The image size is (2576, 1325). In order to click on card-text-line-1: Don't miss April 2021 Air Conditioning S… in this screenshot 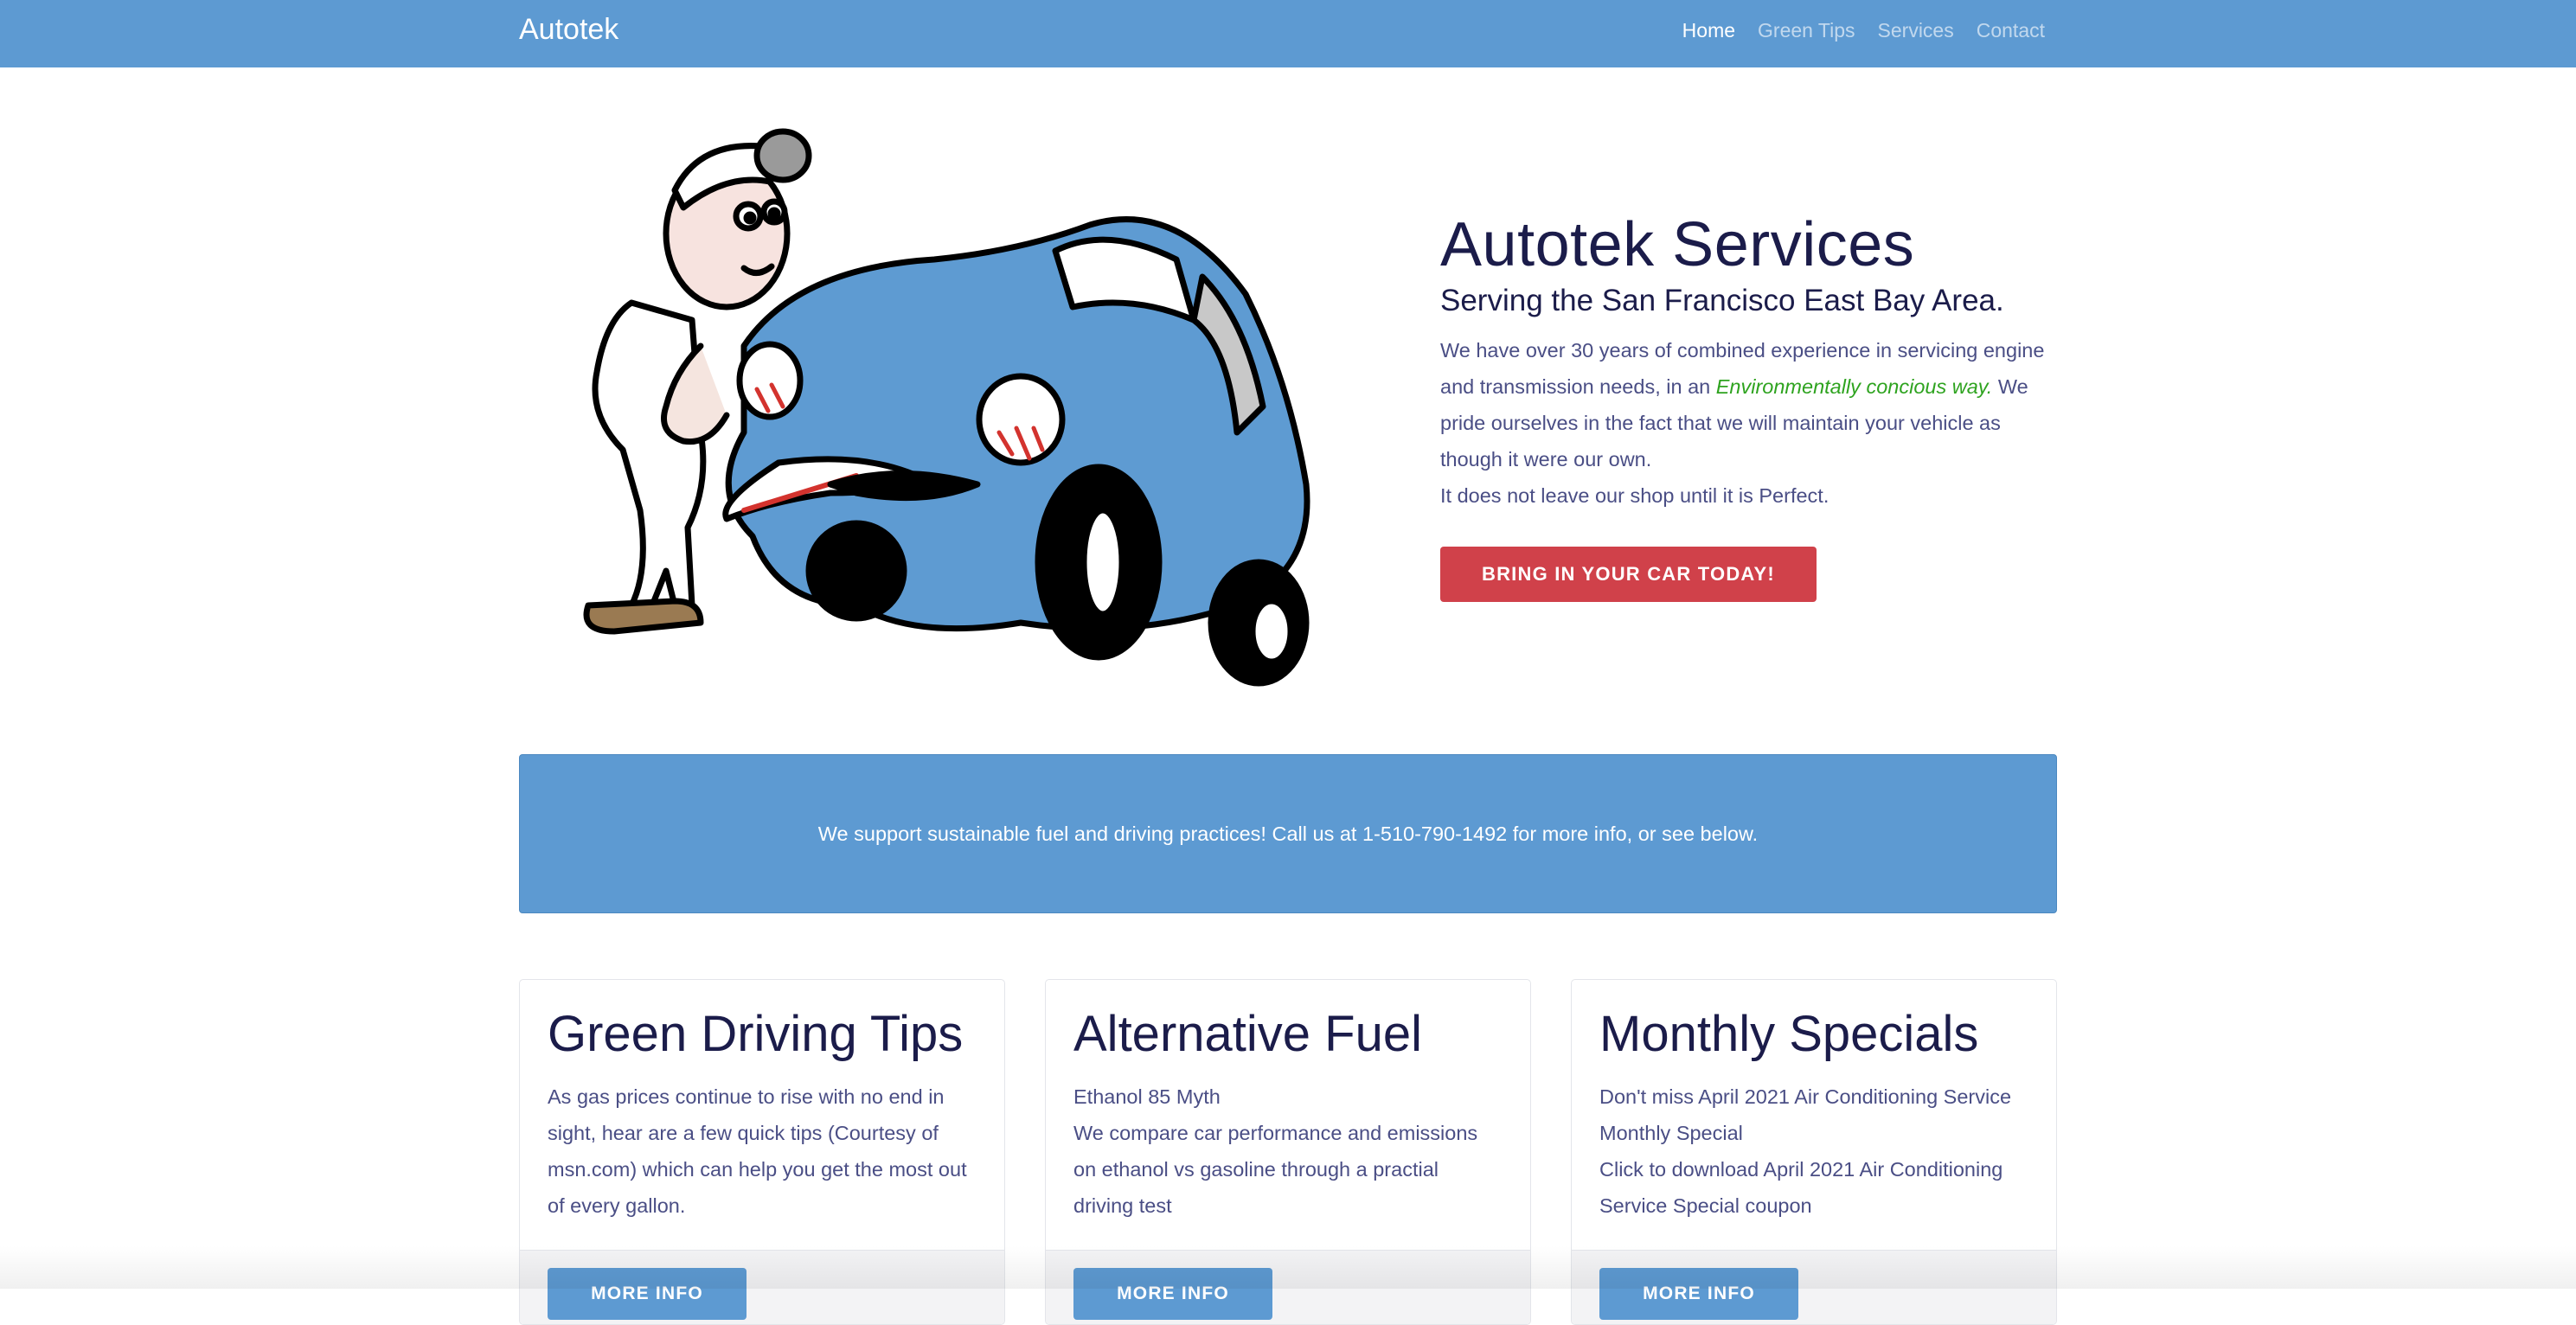, I will do `click(1805, 1114)`.